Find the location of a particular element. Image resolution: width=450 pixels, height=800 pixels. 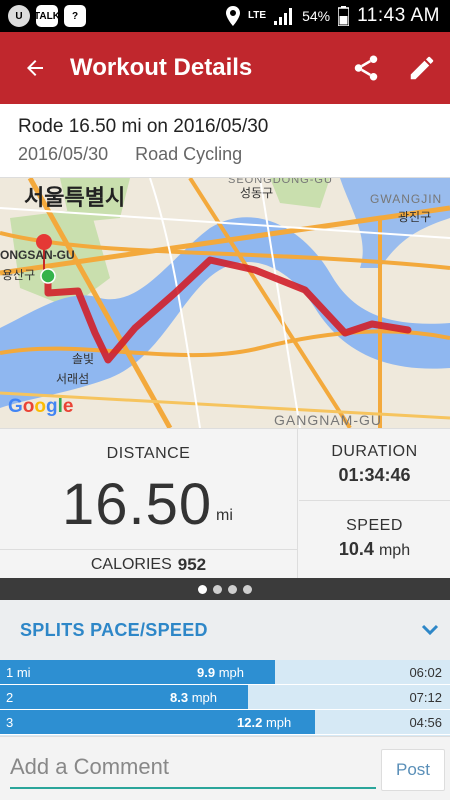

talk-icon: TALK is located at coordinates (47, 16).